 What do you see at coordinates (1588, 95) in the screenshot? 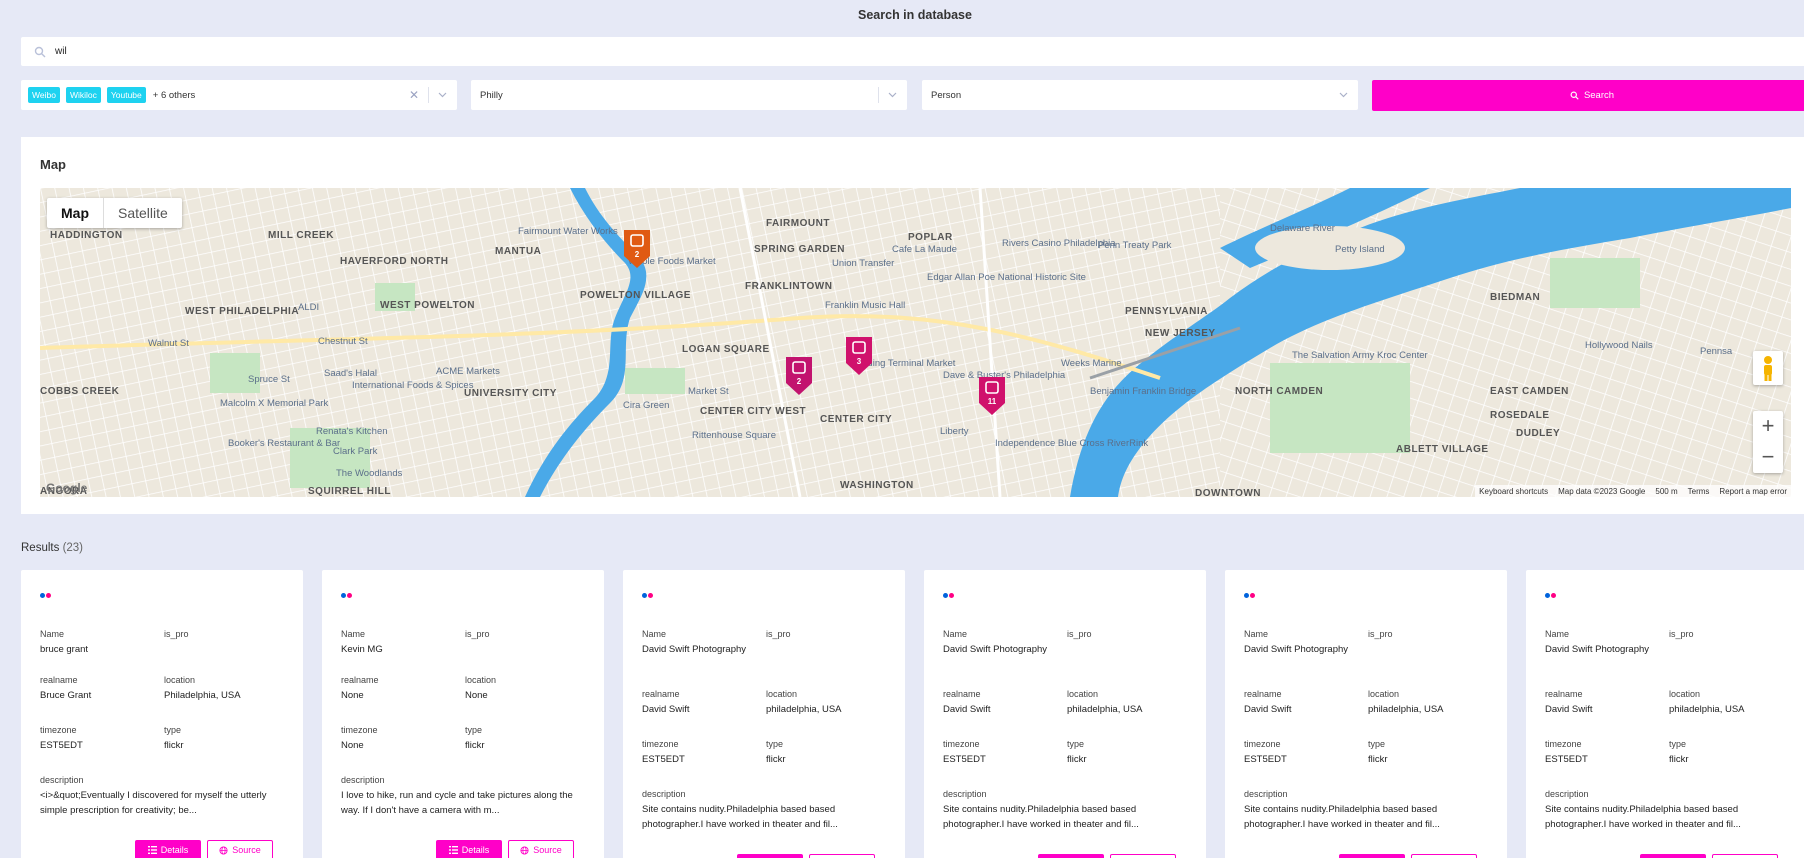
I see `search-button: Search` at bounding box center [1588, 95].